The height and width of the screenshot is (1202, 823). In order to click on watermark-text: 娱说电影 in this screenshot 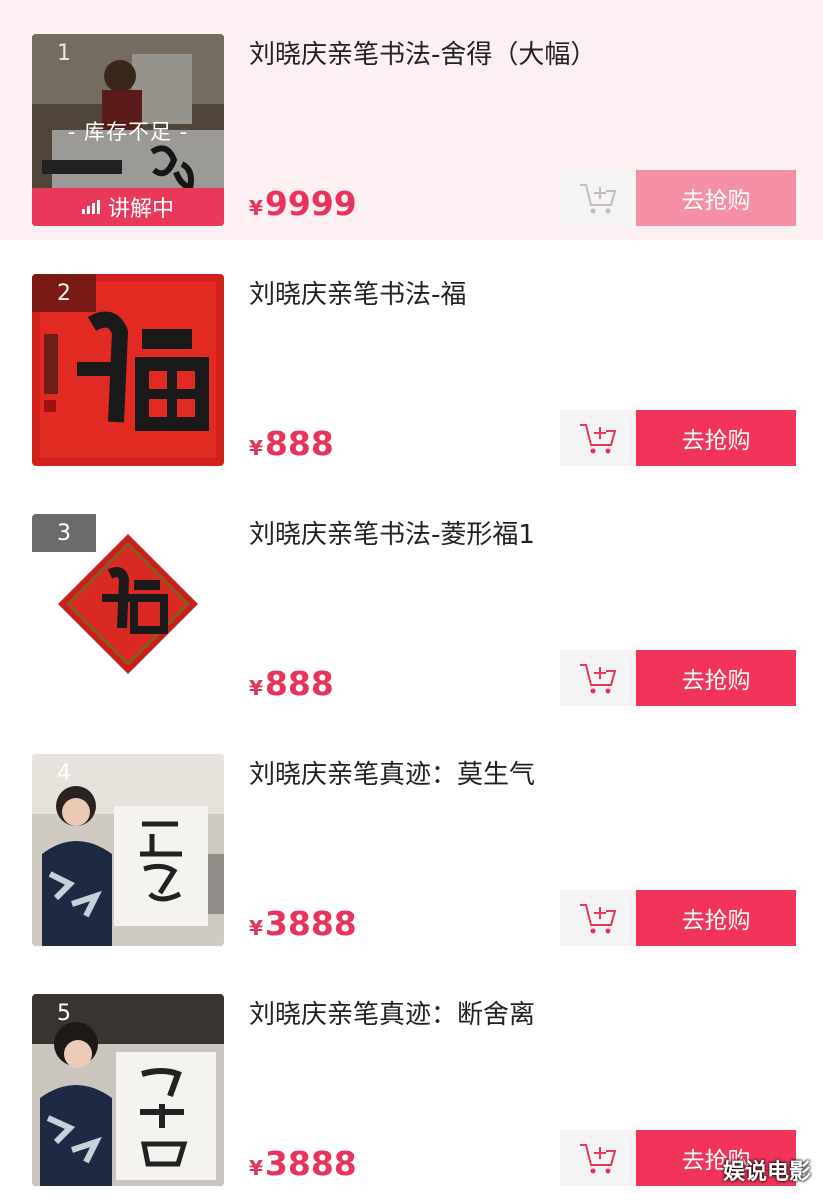, I will do `click(766, 1172)`.